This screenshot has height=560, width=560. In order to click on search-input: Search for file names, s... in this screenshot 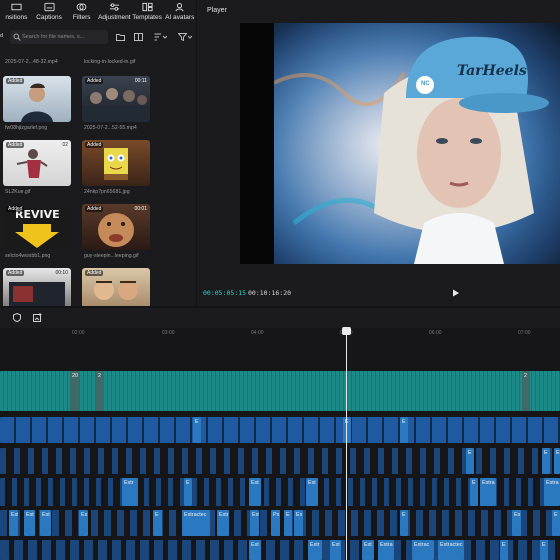, I will do `click(59, 37)`.